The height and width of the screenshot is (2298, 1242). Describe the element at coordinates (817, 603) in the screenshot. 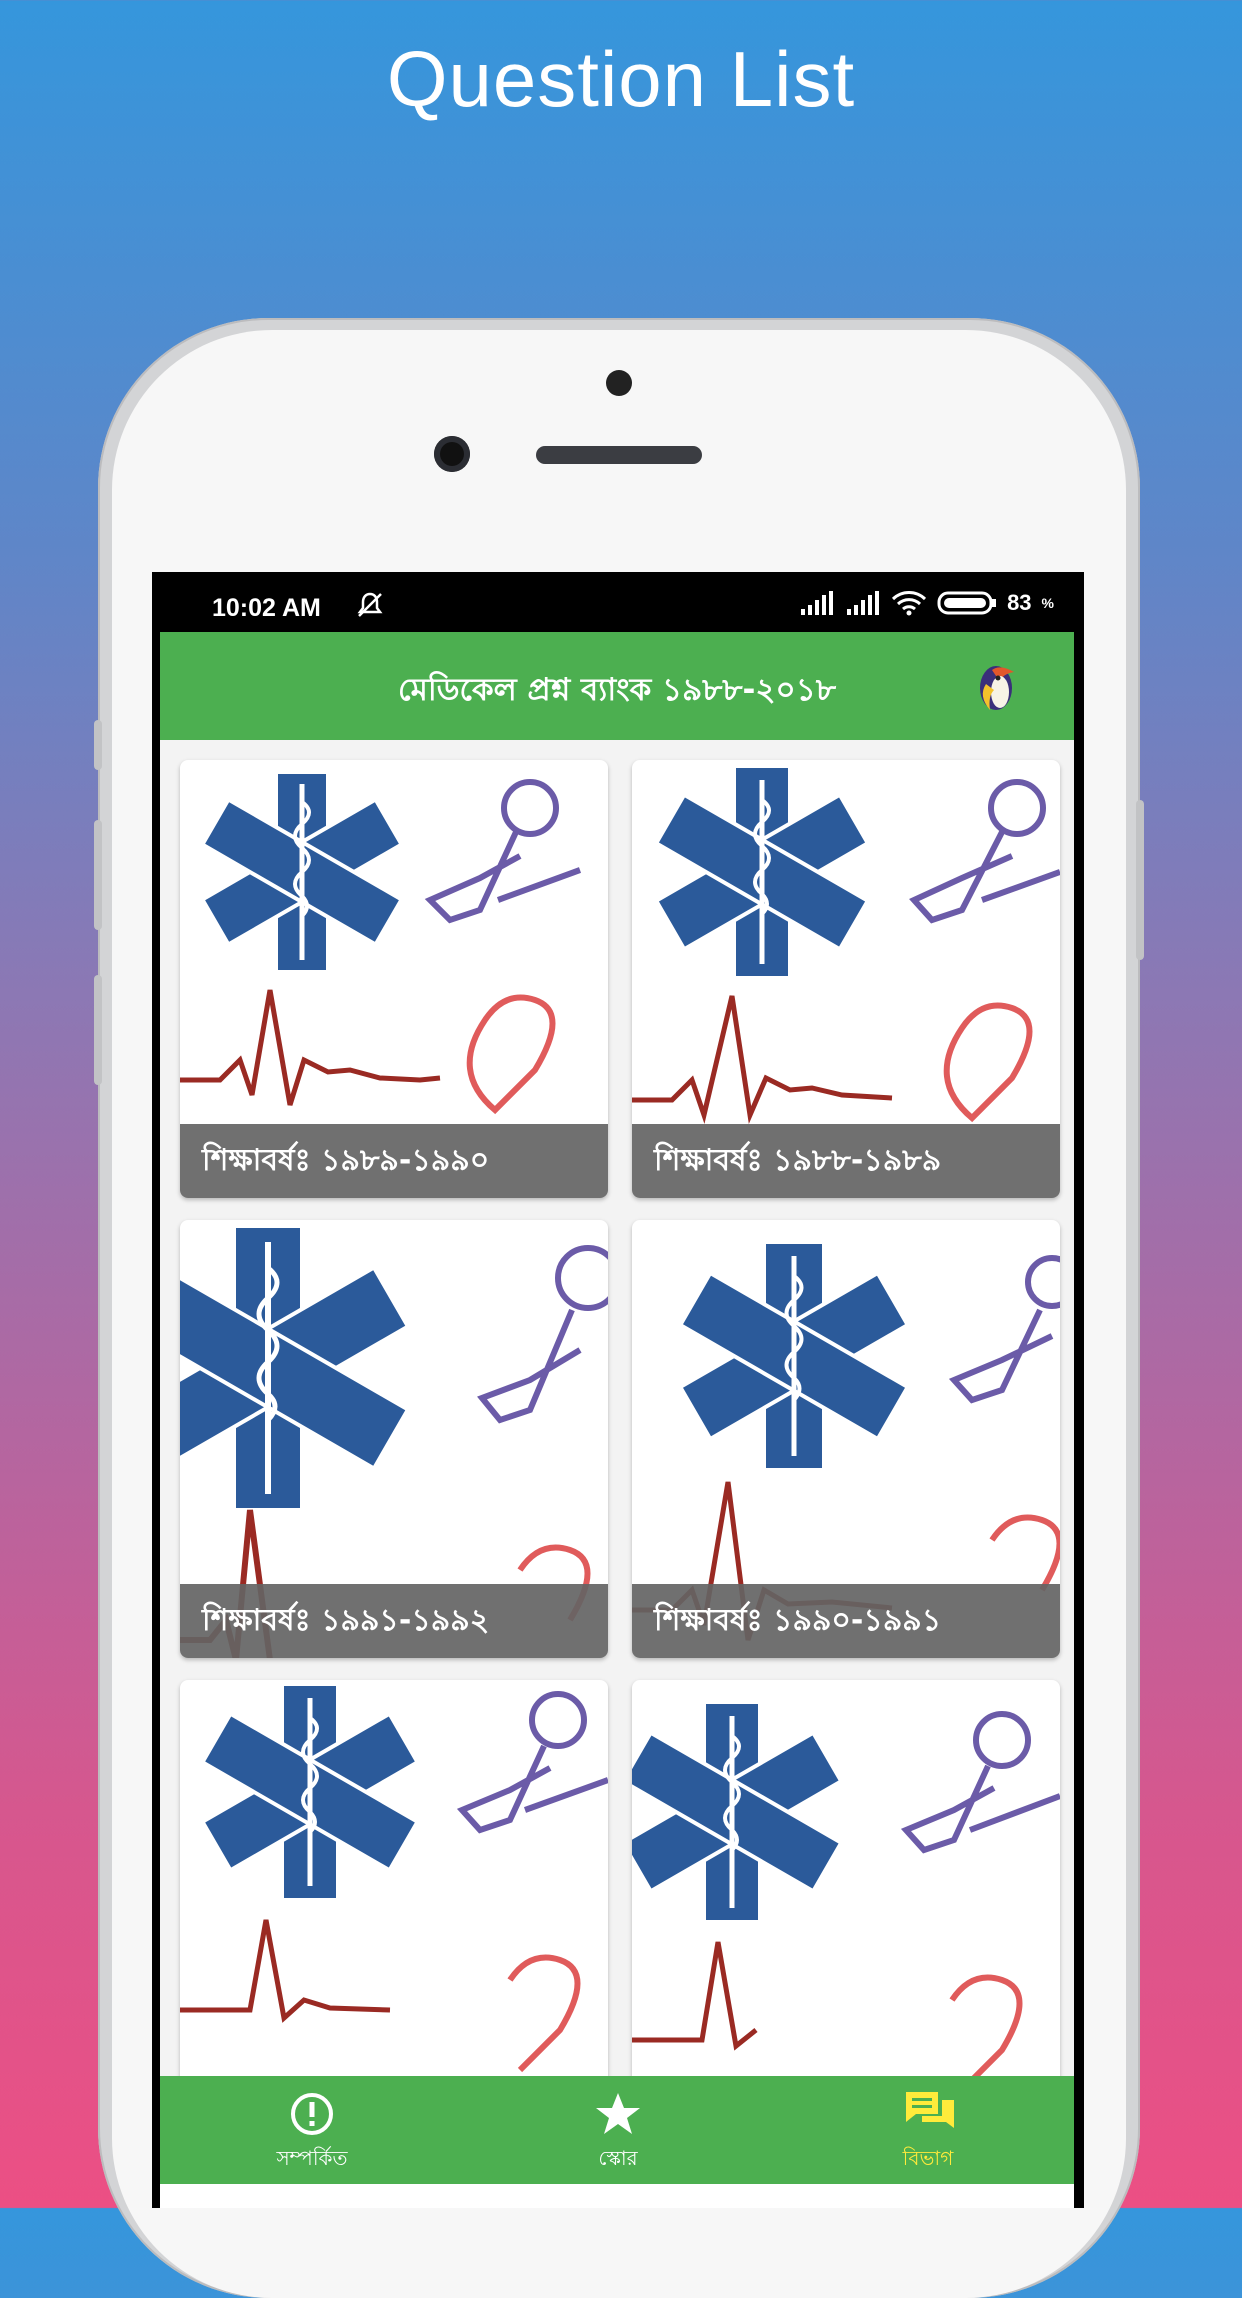

I see `signal-icon` at that location.